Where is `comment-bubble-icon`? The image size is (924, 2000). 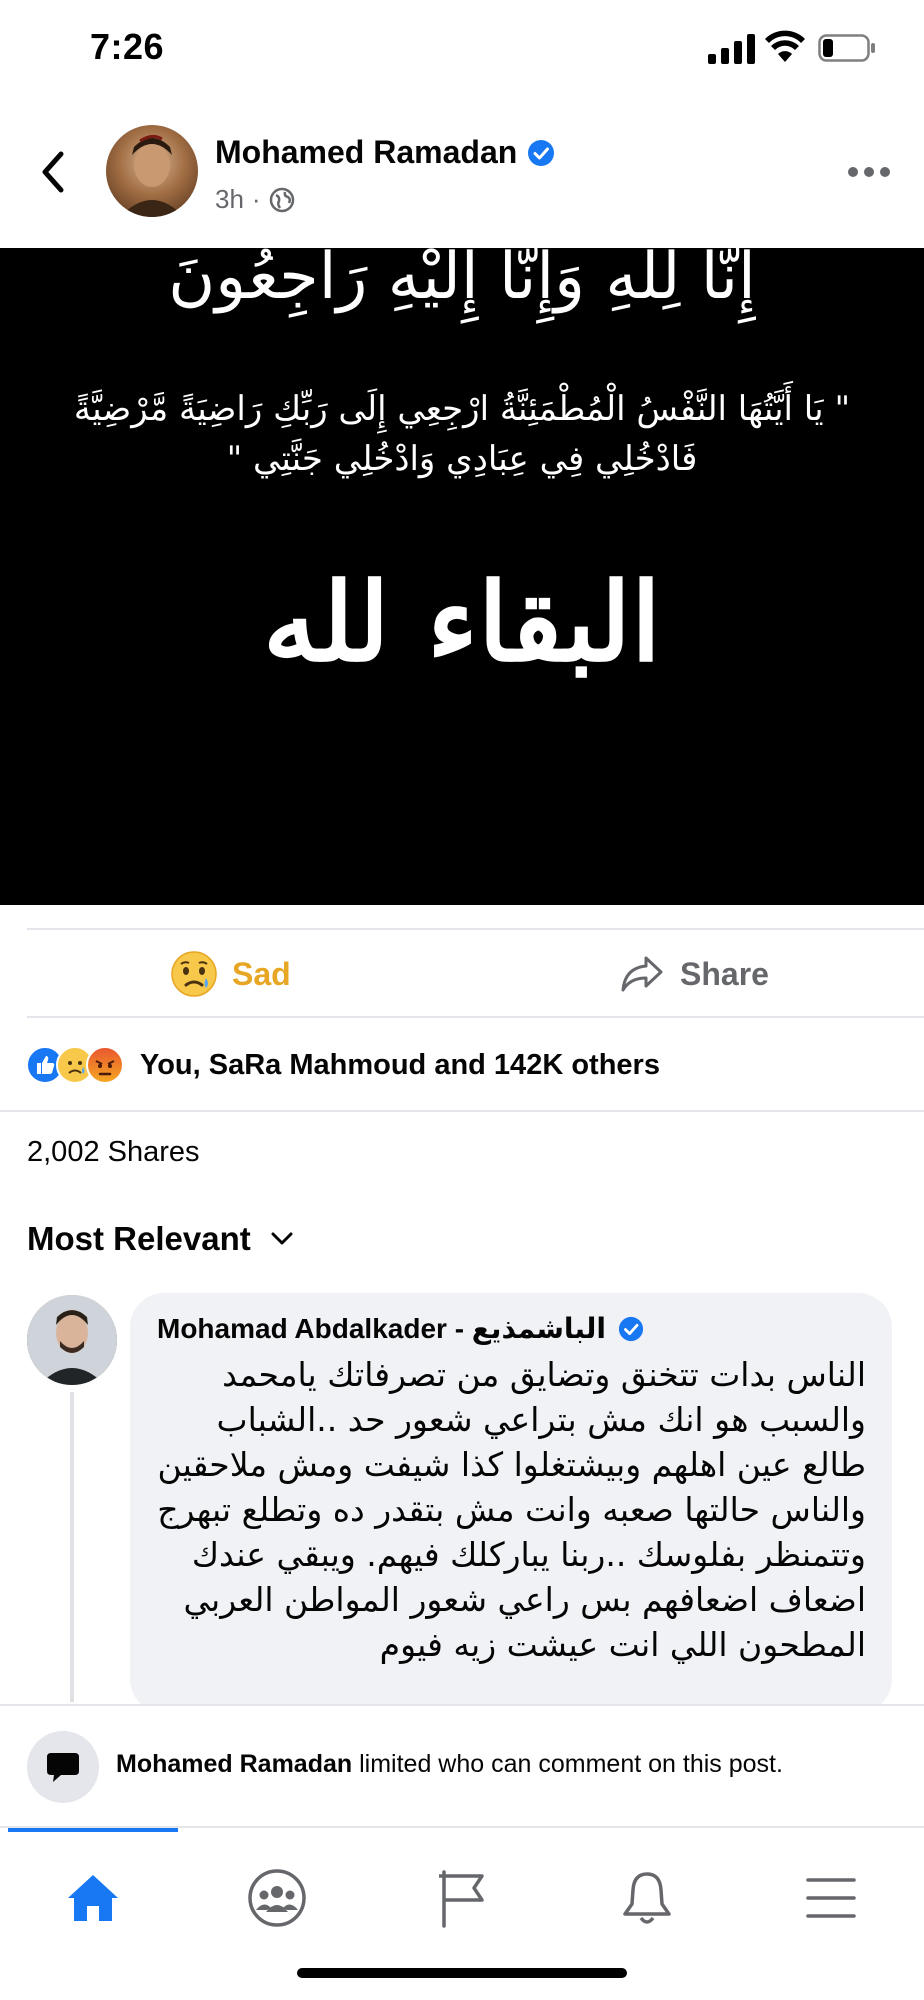 comment-bubble-icon is located at coordinates (63, 1767).